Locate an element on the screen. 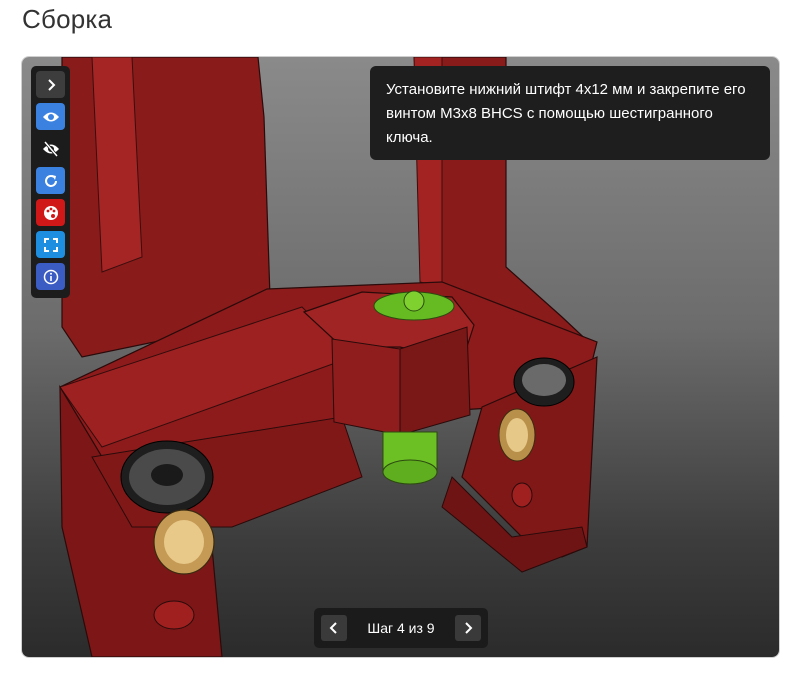 This screenshot has width=792, height=676. step-navigator: Шаг 4 из 9 is located at coordinates (401, 628).